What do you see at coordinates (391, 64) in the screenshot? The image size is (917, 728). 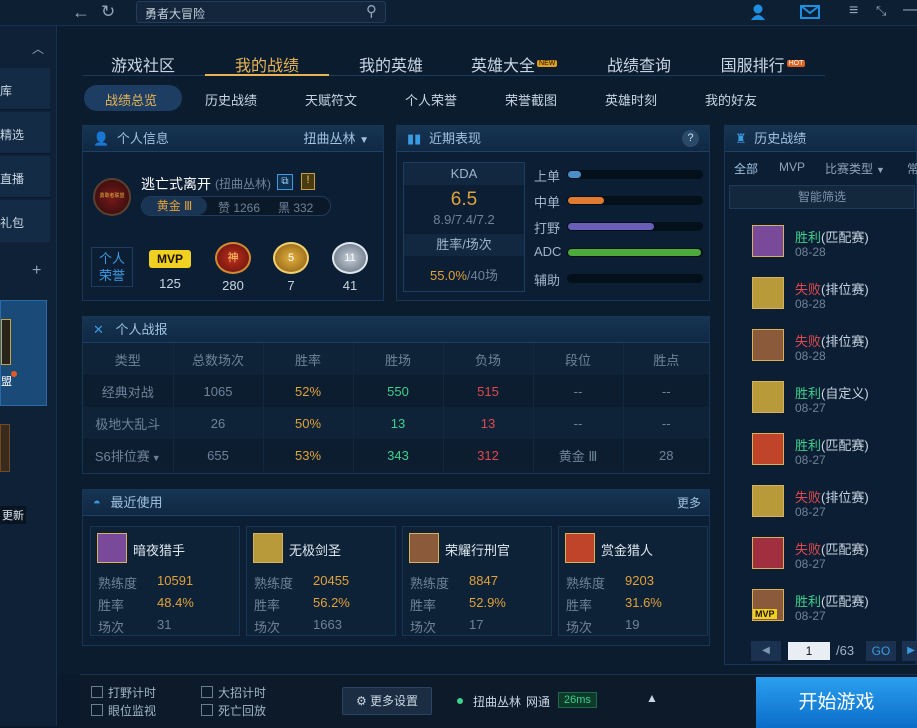 I see `tab-my-heroes: 我的英雄` at bounding box center [391, 64].